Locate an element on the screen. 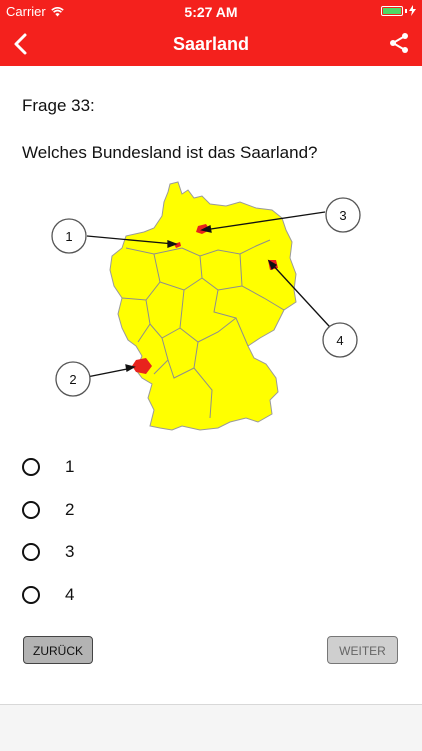 This screenshot has height=751, width=422. share-icon is located at coordinates (399, 43).